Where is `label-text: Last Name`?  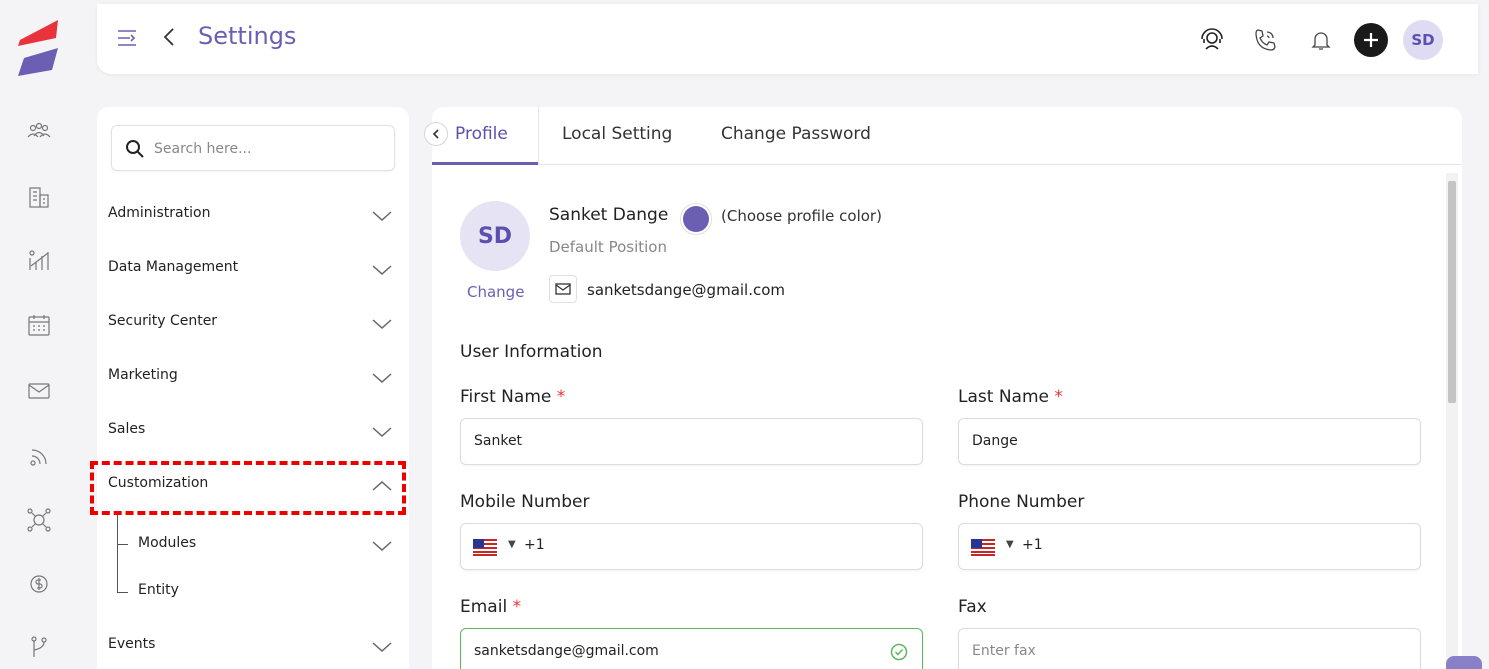 label-text: Last Name is located at coordinates (1003, 397).